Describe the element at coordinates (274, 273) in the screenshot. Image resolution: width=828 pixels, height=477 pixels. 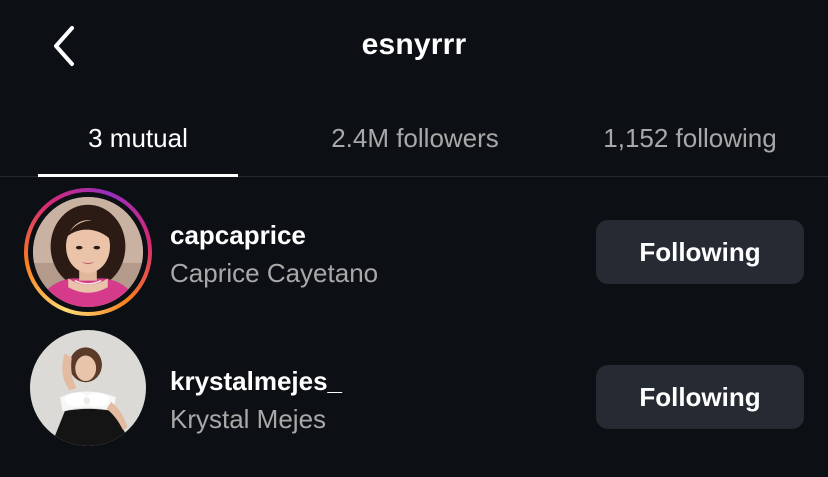
I see `full-name: Caprice Cayetano` at that location.